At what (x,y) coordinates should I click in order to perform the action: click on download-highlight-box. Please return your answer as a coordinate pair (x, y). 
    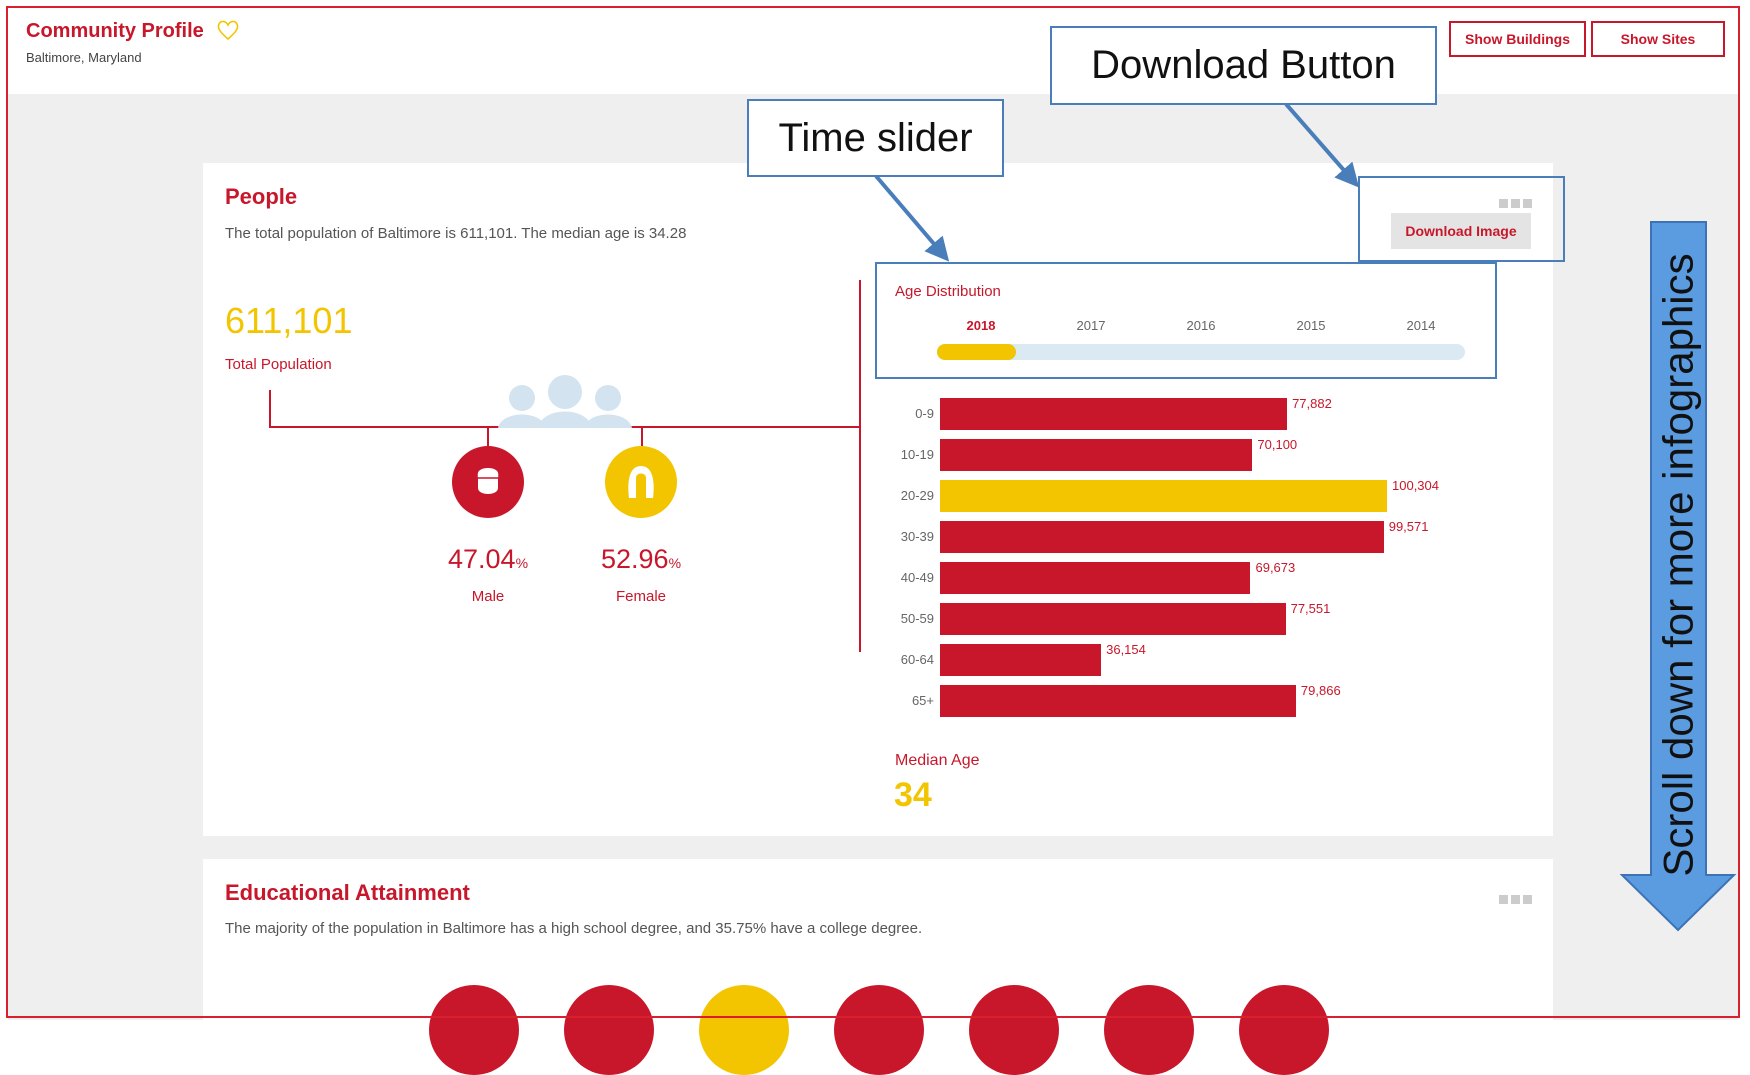
    Looking at the image, I should click on (1461, 219).